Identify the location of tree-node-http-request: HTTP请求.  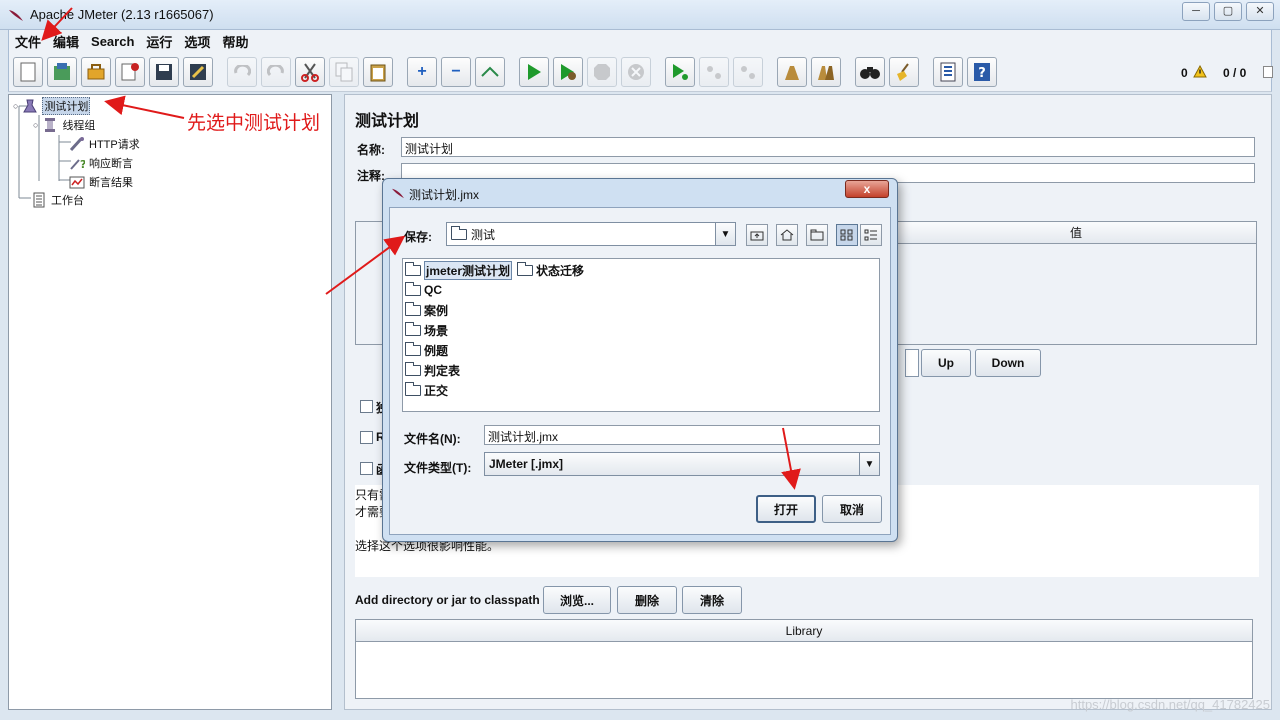
(104, 144).